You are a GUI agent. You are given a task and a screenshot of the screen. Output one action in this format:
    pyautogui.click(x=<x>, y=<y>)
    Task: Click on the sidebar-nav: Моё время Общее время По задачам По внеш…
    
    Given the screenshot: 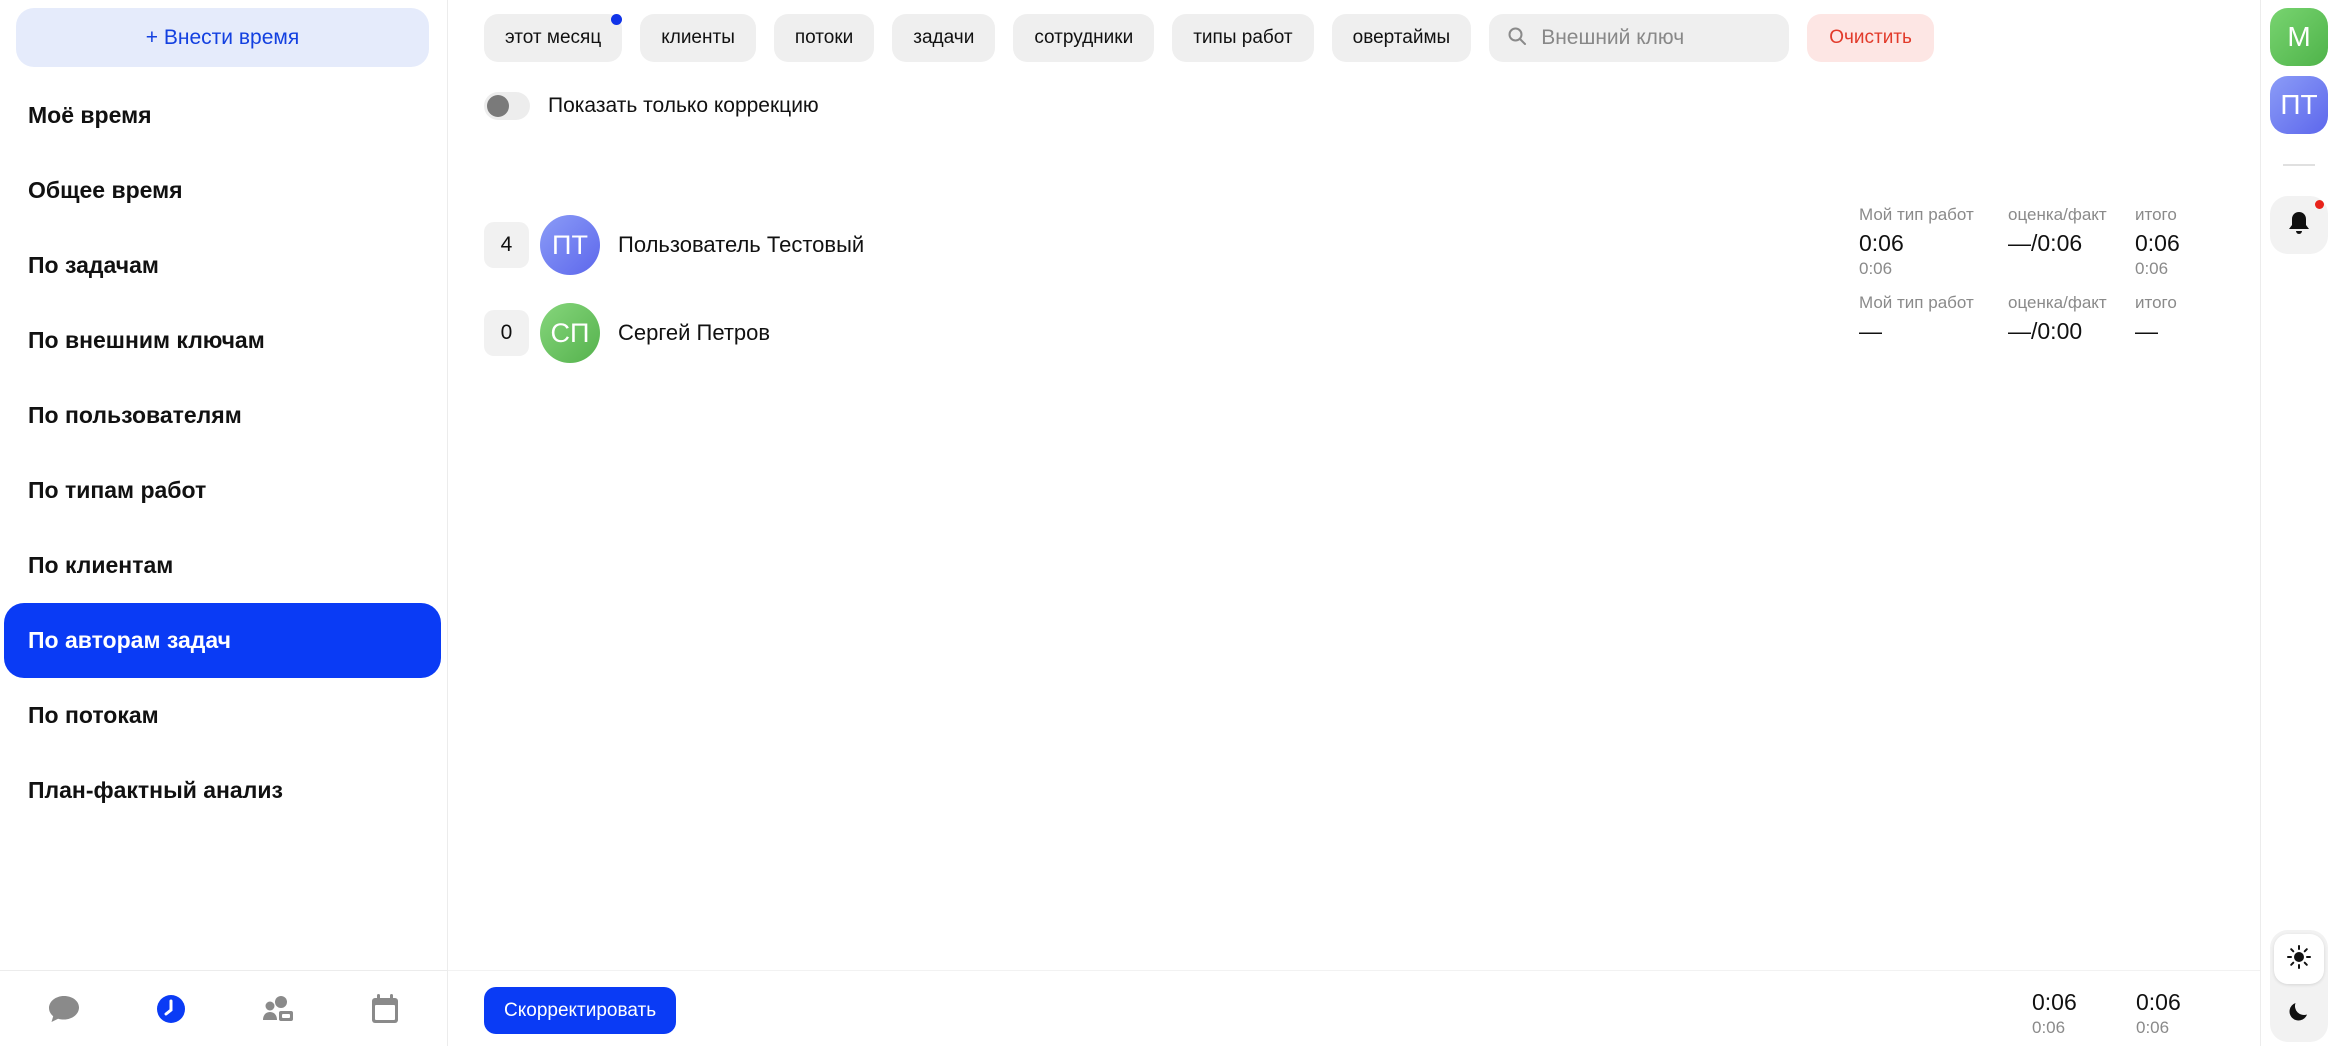 What is the action you would take?
    pyautogui.click(x=222, y=453)
    